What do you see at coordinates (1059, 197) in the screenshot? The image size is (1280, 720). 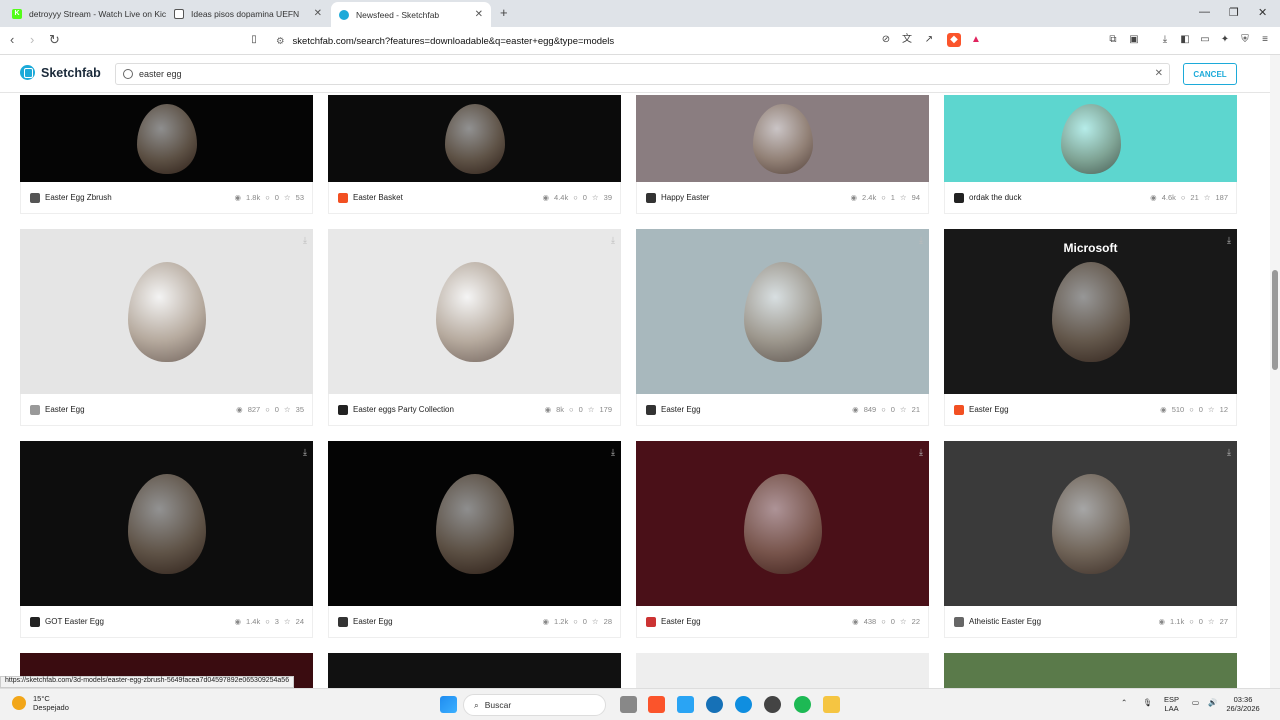 I see `model-title: ordak the duck` at bounding box center [1059, 197].